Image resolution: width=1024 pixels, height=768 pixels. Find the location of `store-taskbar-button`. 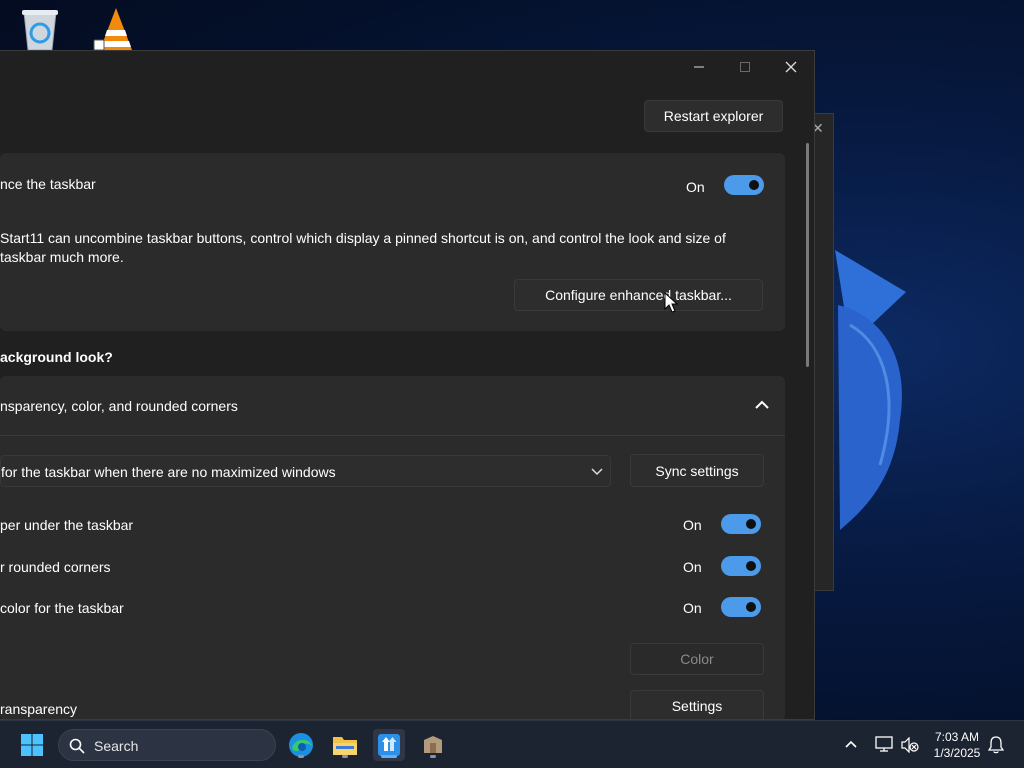

store-taskbar-button is located at coordinates (433, 745).